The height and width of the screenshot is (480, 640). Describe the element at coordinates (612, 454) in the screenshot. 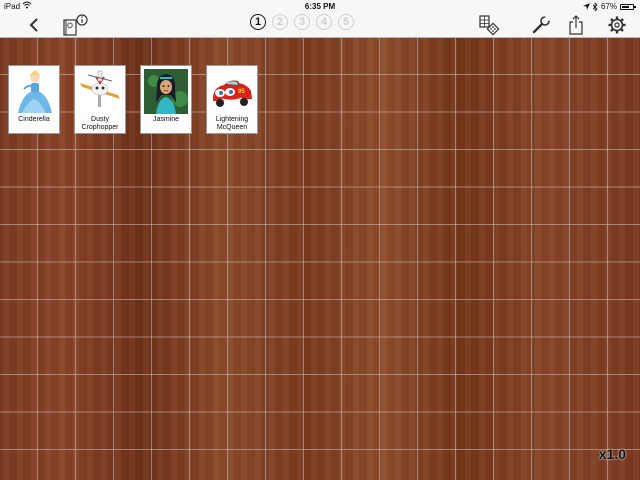

I see `zoom-level: x1.0` at that location.